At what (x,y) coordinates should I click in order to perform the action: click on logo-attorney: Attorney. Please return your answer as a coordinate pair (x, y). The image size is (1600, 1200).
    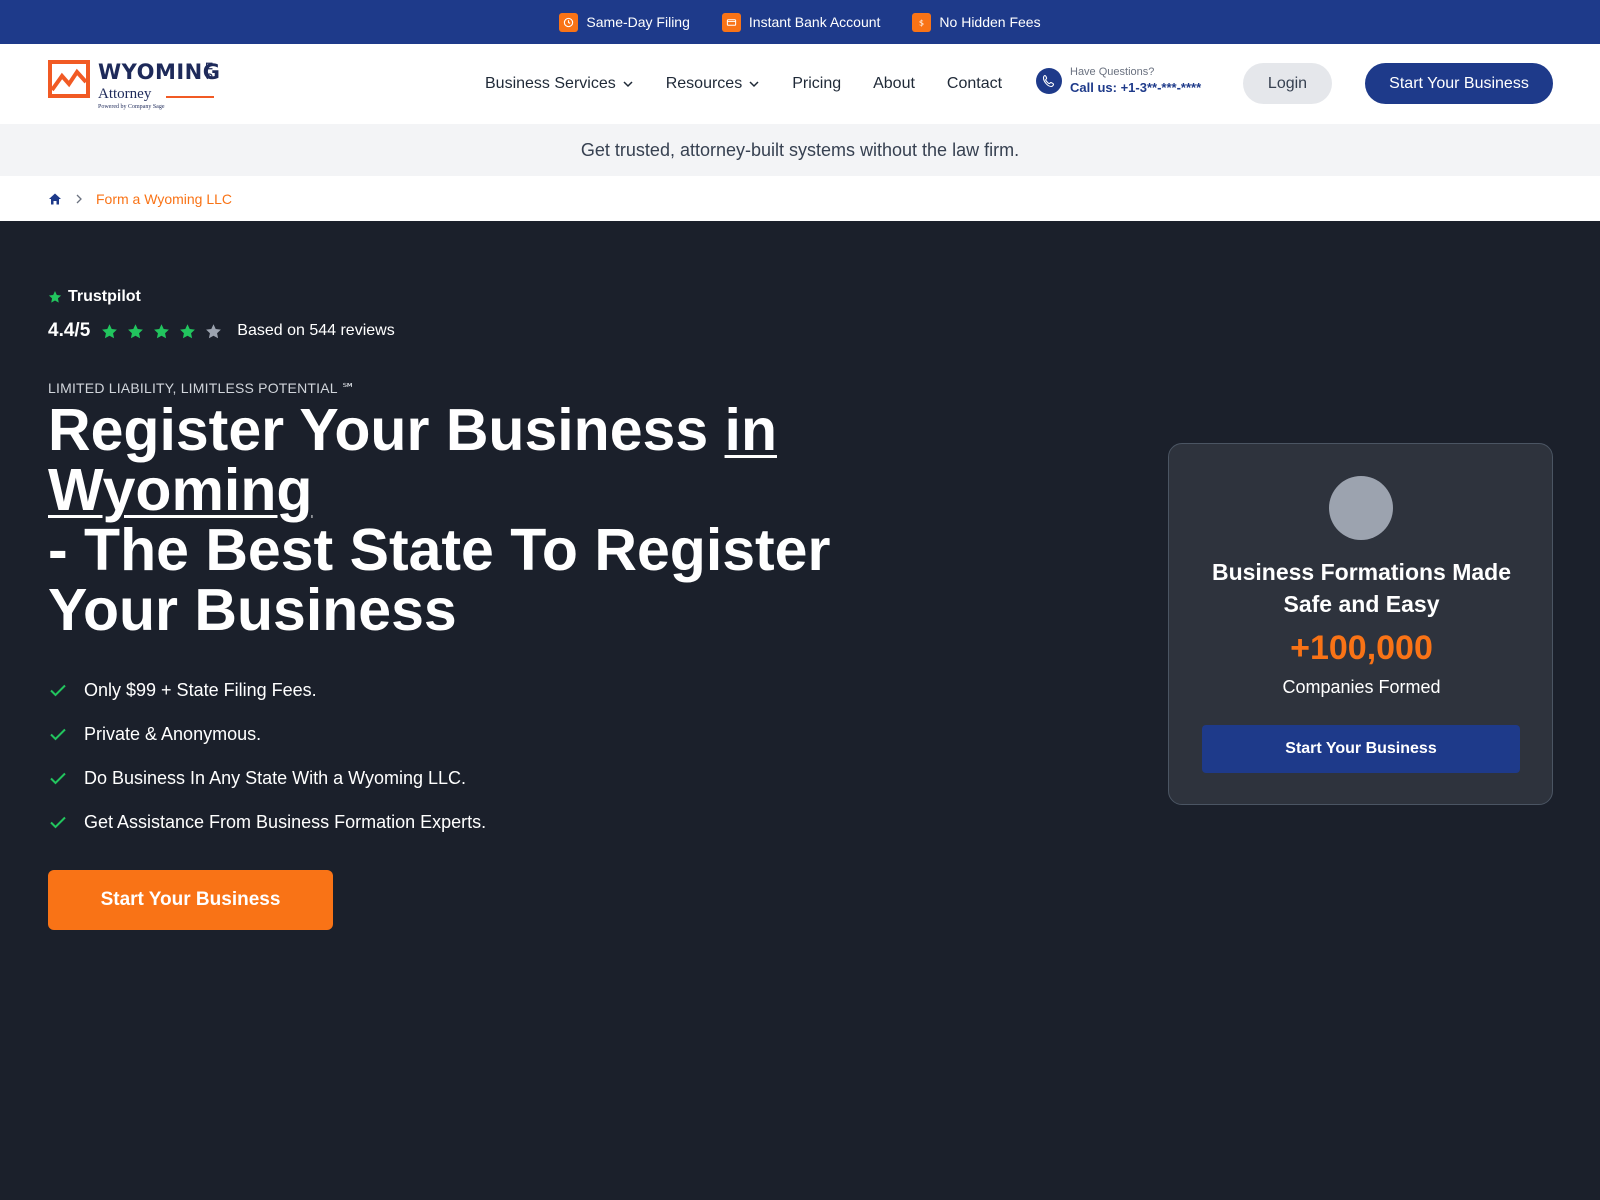
    Looking at the image, I should click on (125, 94).